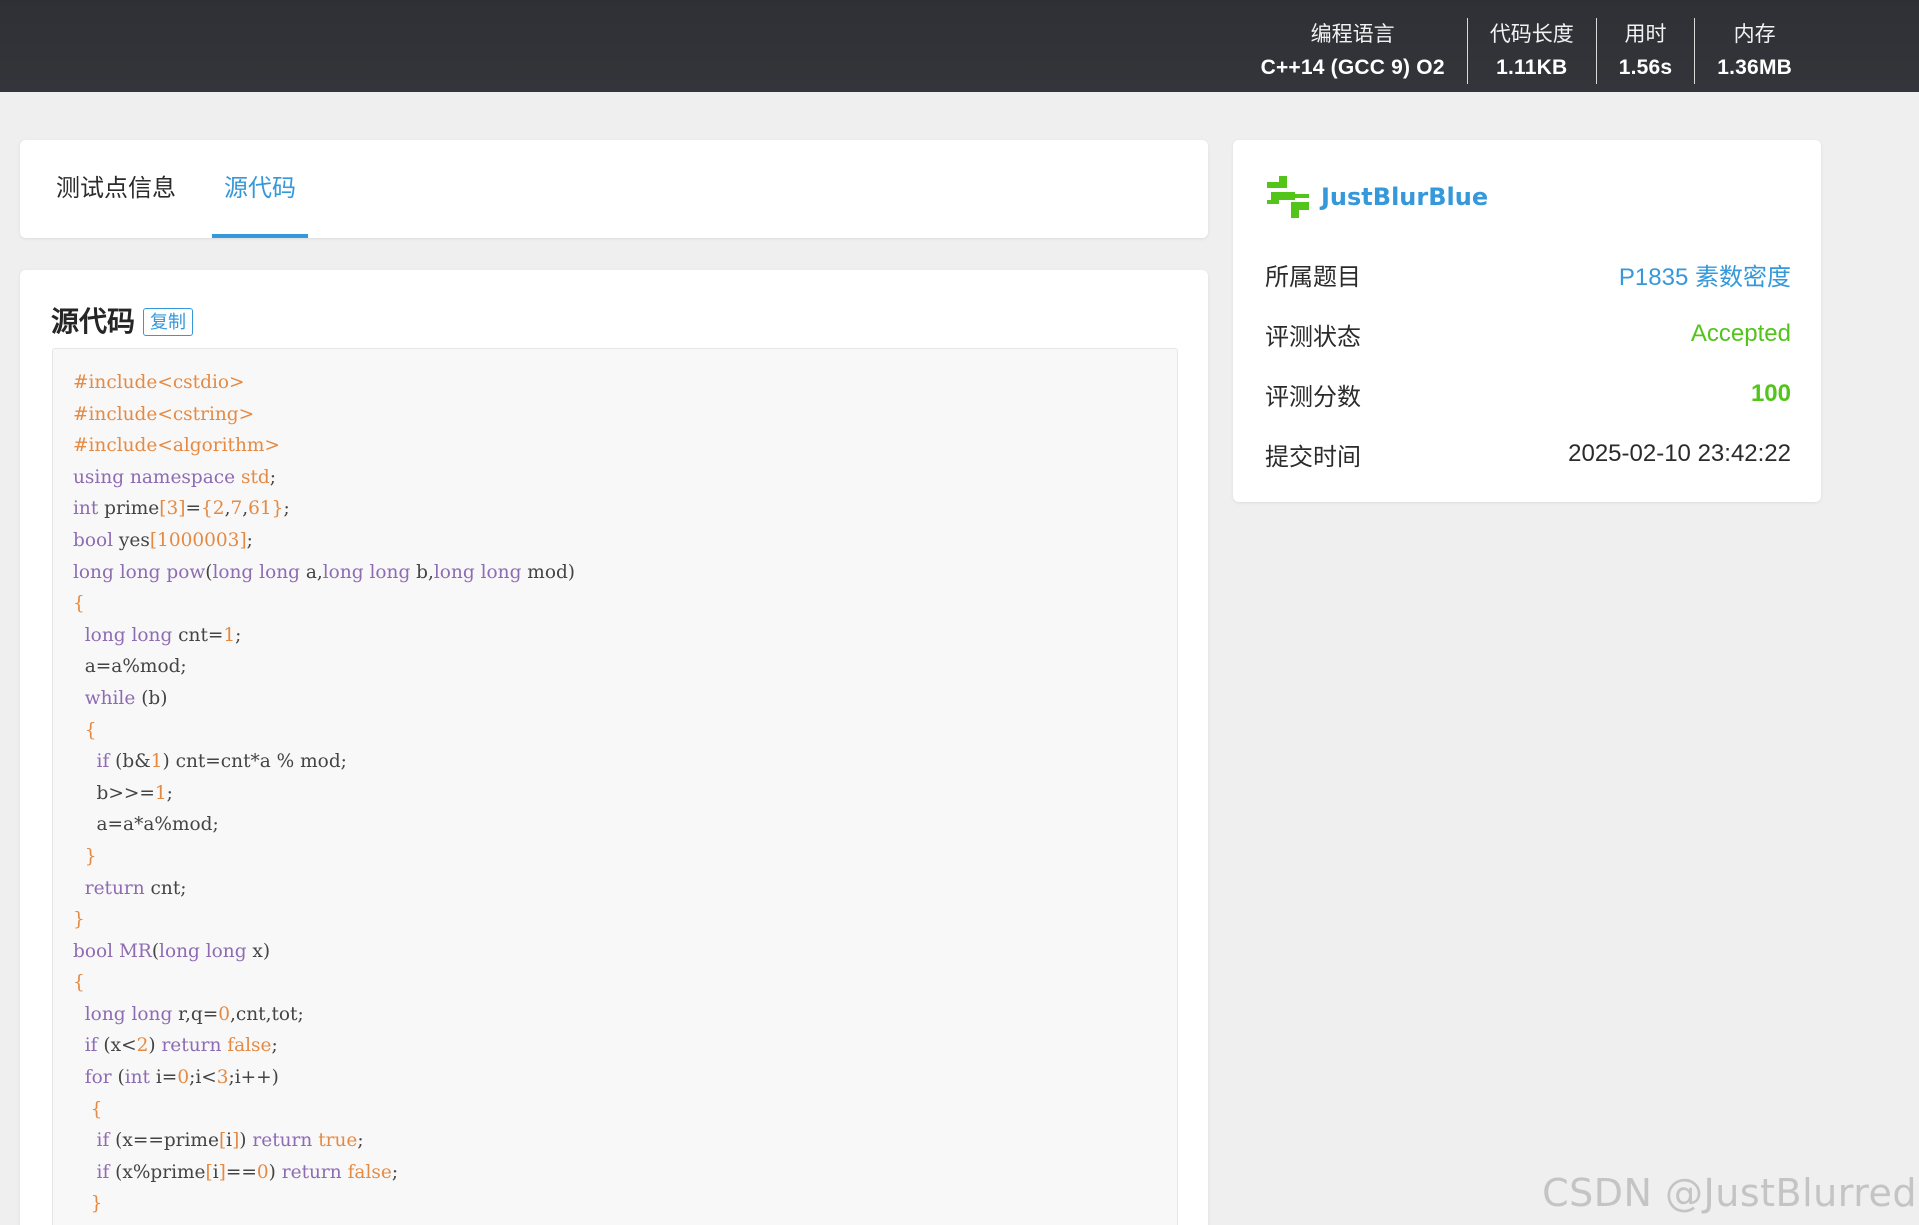 The width and height of the screenshot is (1919, 1225). Describe the element at coordinates (230, 1141) in the screenshot. I see `code-line: if (x==prime[i]) return true;` at that location.